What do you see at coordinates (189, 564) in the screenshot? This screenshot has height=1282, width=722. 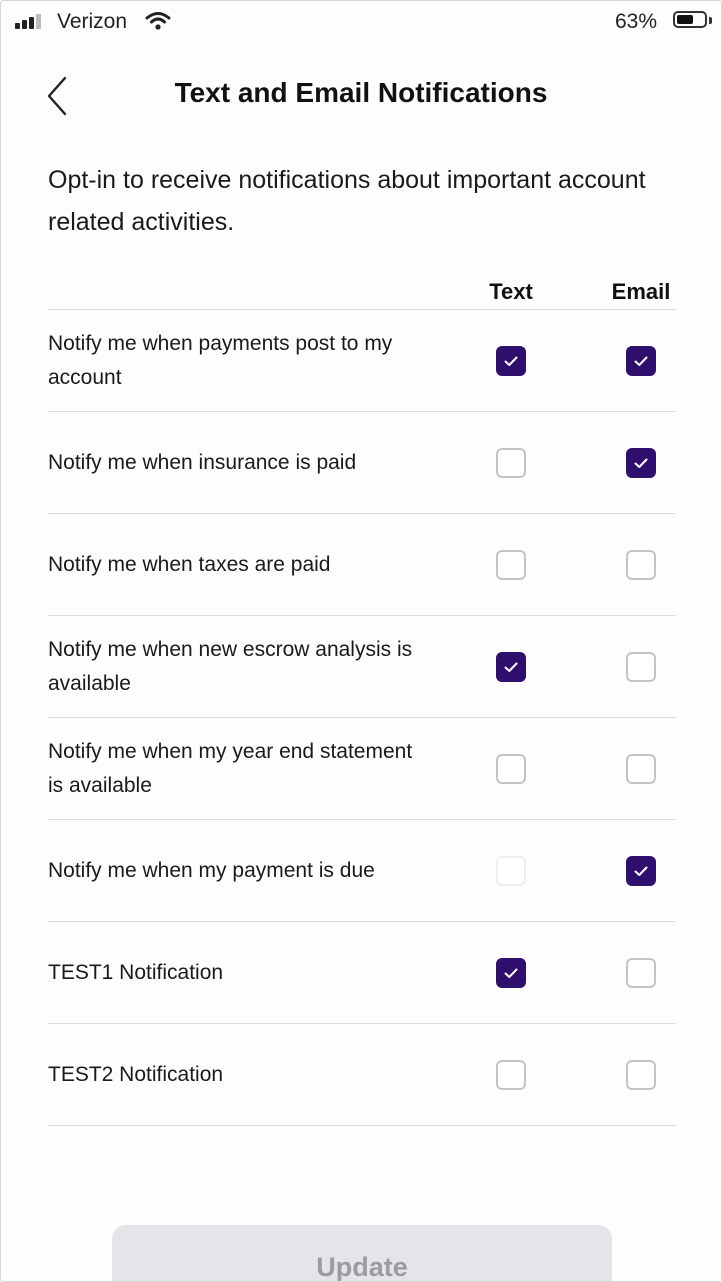 I see `notification-label: Notify me when taxes are paid` at bounding box center [189, 564].